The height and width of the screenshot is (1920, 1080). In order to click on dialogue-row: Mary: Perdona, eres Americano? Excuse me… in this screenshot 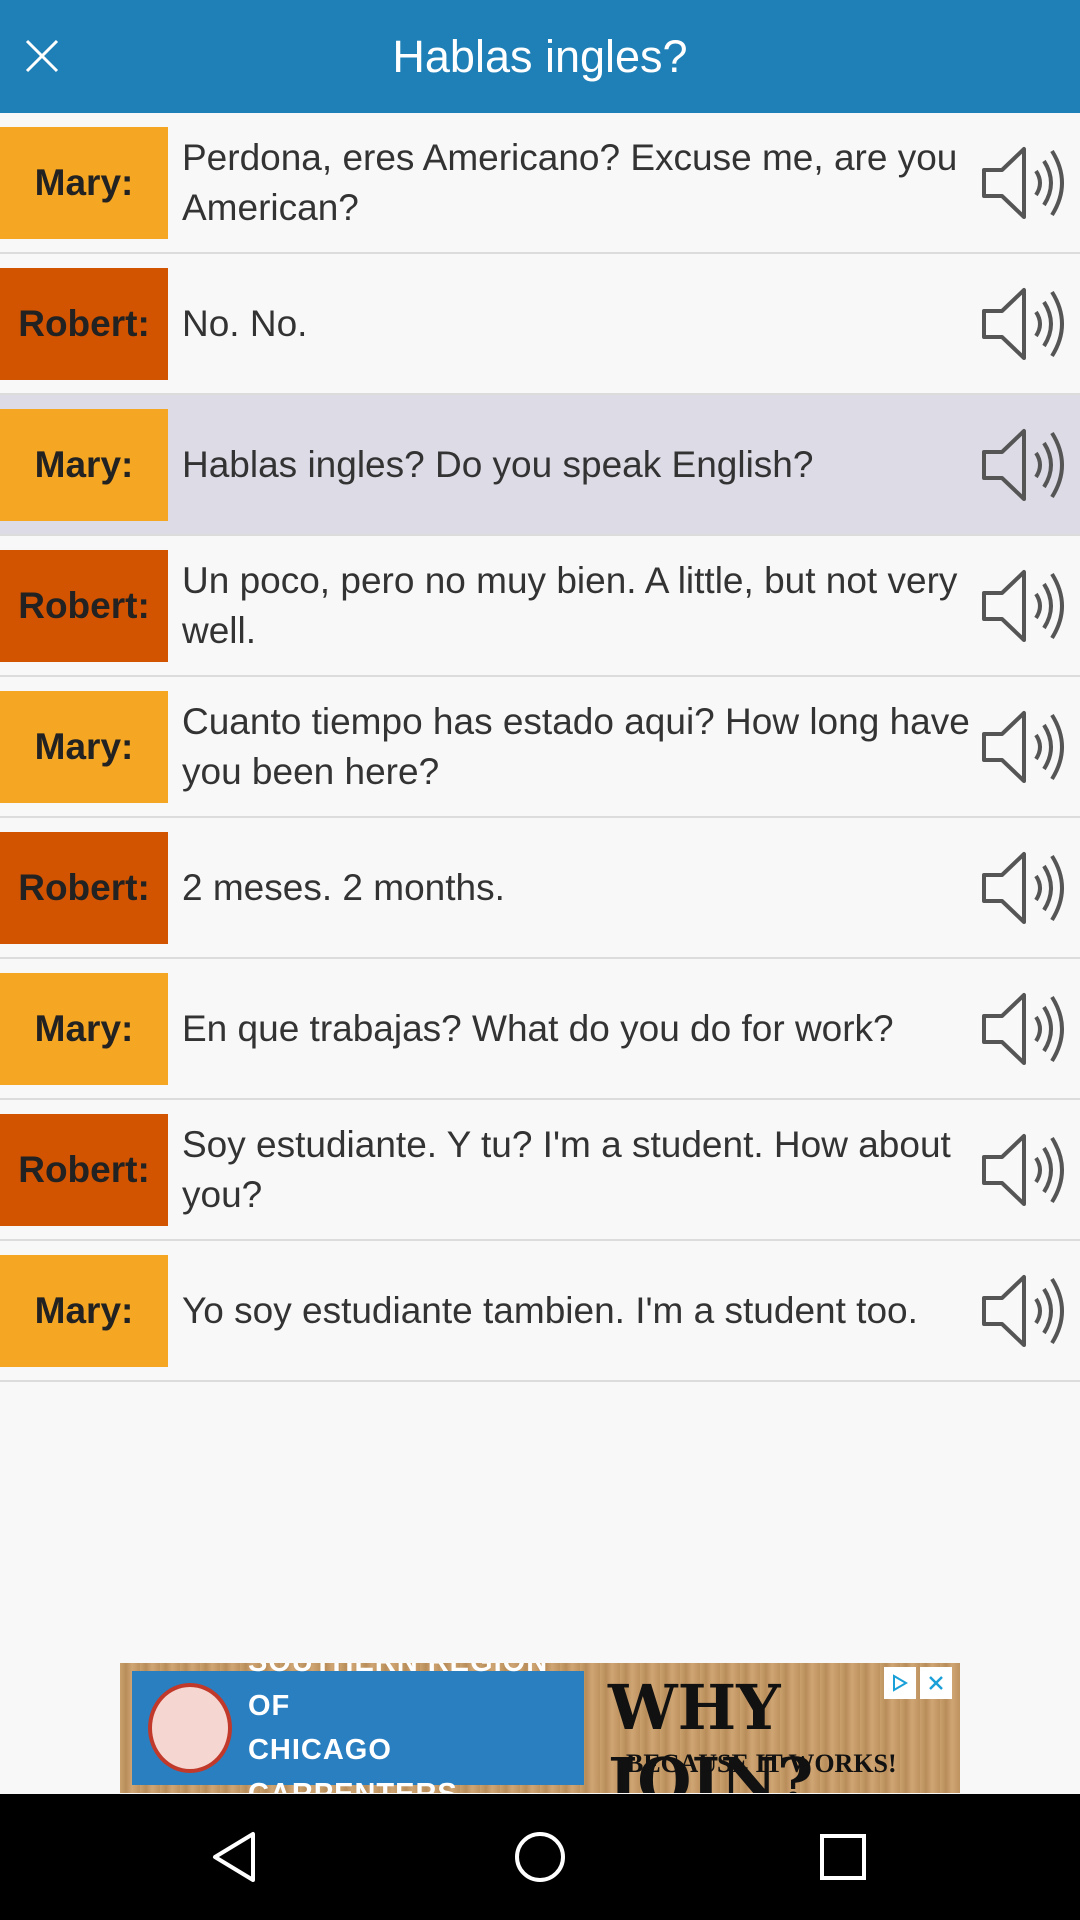, I will do `click(540, 183)`.